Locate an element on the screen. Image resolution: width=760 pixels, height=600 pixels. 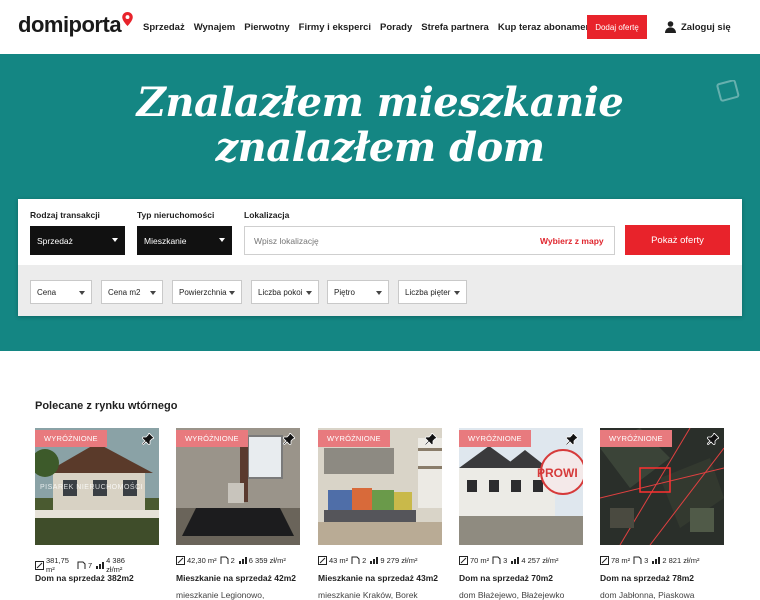
nav-item-porady: Porady is located at coordinates (396, 27).